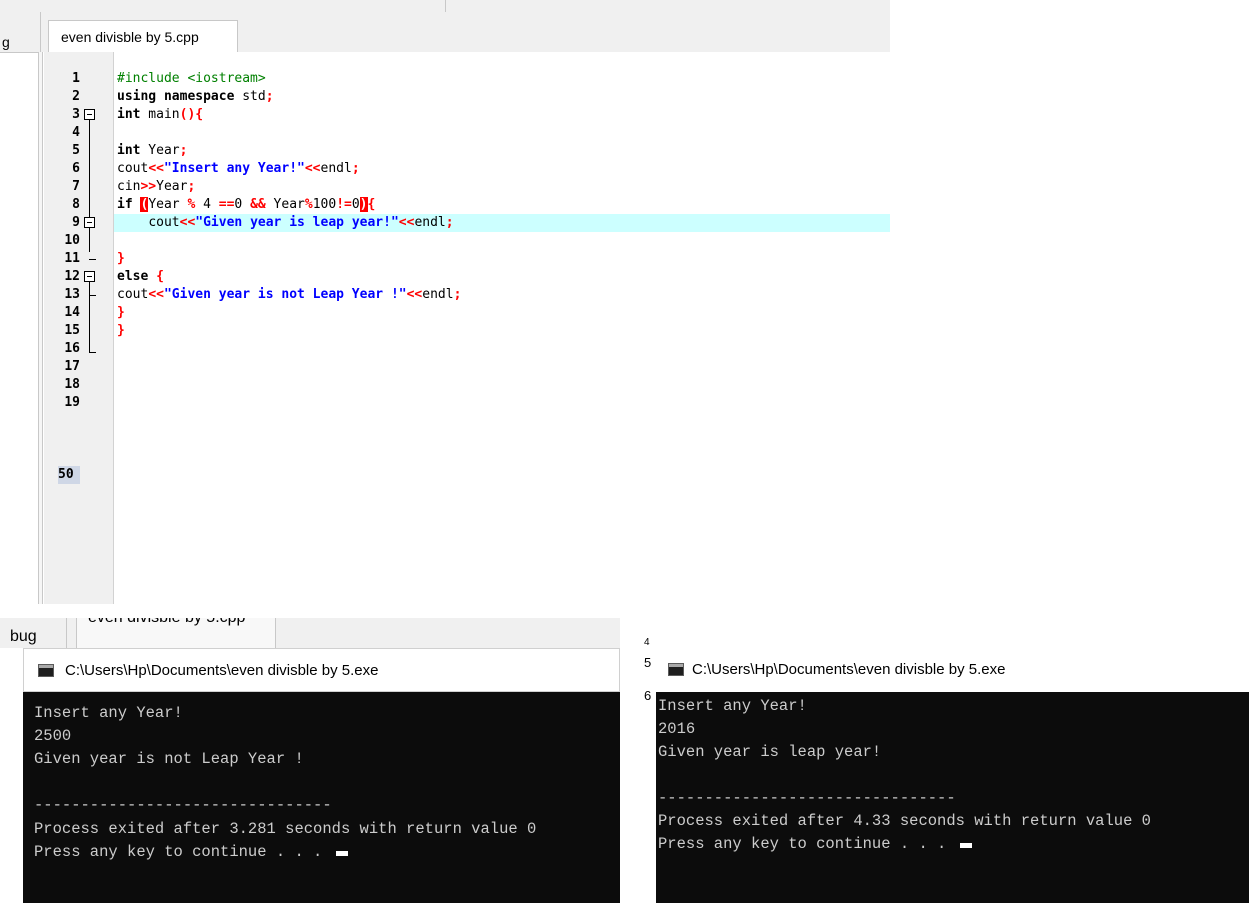 Image resolution: width=1249 pixels, height=911 pixels. I want to click on tab-even-divisble-cpp: even divisble by 5.cpp, so click(143, 36).